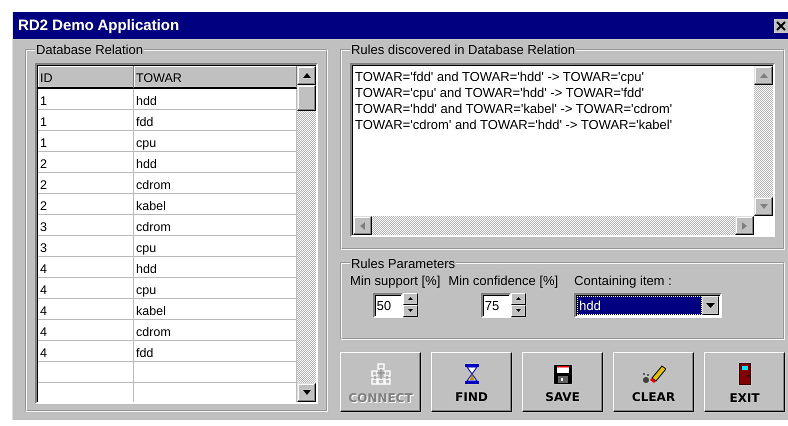  I want to click on exit-button: EXIT, so click(744, 382).